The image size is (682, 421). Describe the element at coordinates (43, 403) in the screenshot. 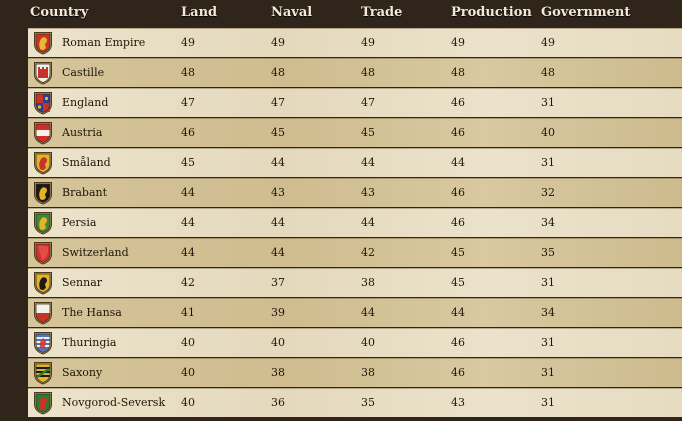

I see `beast-shield-icon` at that location.